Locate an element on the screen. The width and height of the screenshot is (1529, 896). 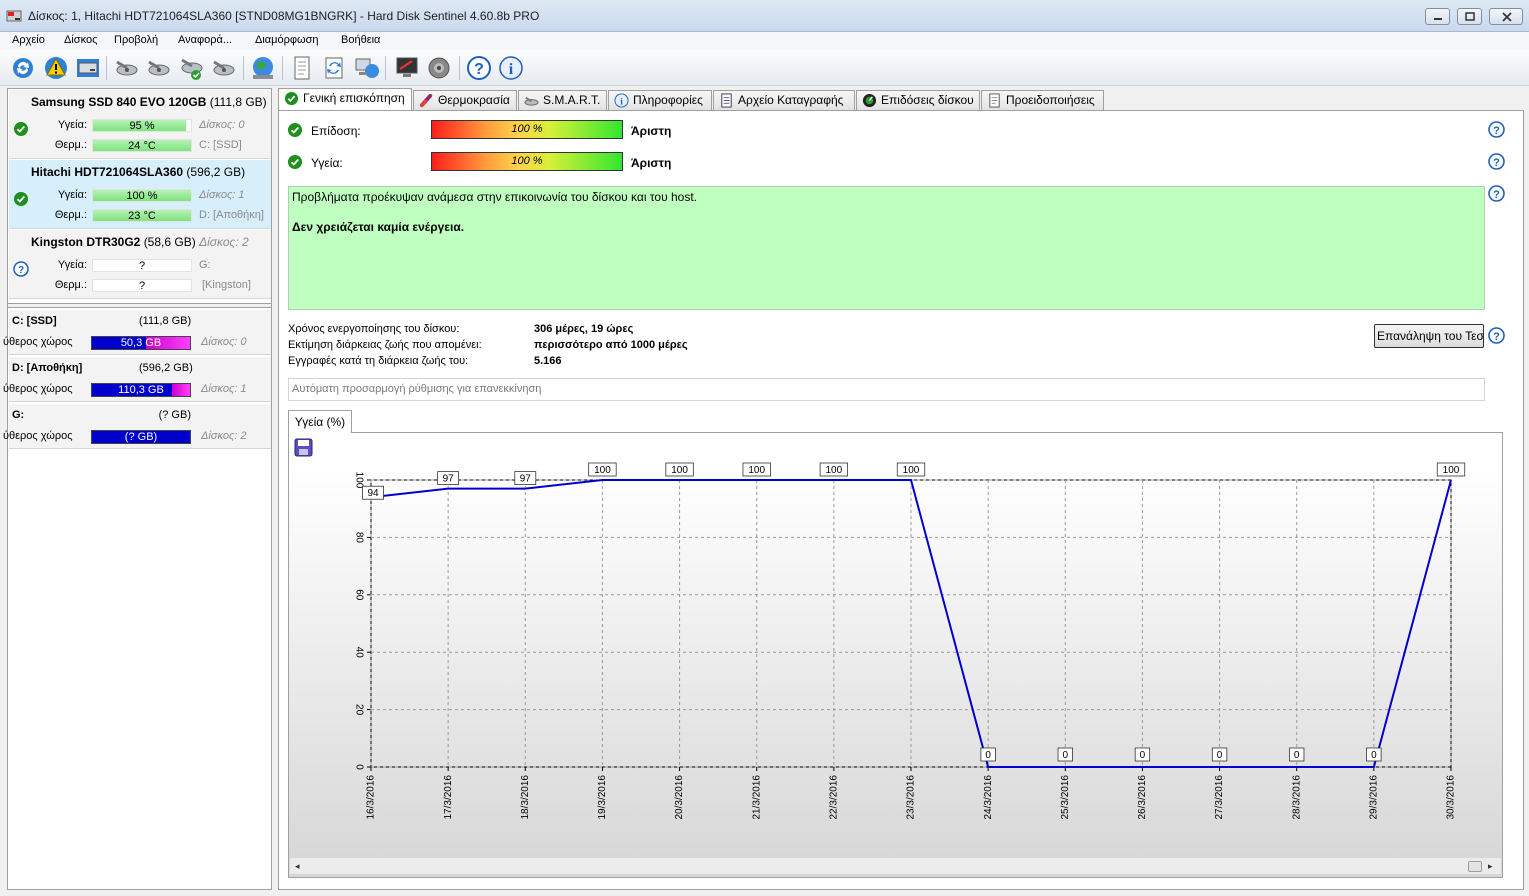
tab-temperature: Θερμοκρασία is located at coordinates (465, 100).